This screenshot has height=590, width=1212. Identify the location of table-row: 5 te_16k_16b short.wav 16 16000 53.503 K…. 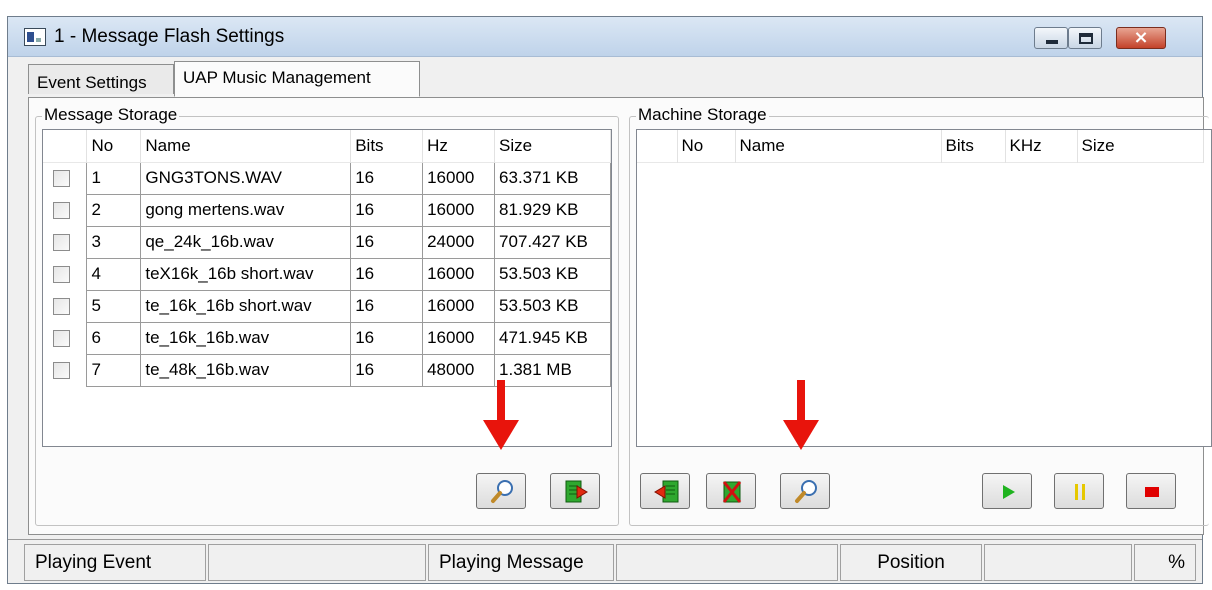
(327, 306).